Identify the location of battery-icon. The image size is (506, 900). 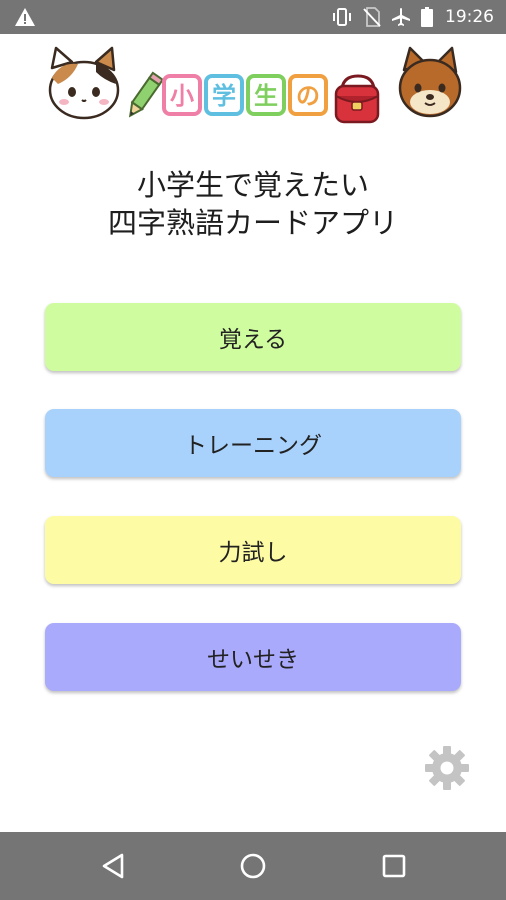
(427, 17).